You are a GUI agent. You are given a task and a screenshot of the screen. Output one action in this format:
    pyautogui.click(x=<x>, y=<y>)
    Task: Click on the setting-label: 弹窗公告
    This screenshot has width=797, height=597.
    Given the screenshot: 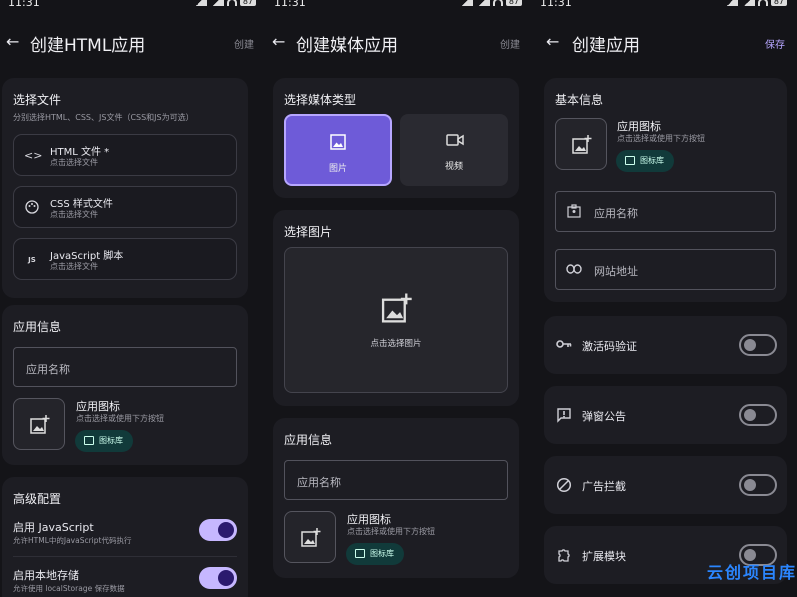 What is the action you would take?
    pyautogui.click(x=604, y=416)
    